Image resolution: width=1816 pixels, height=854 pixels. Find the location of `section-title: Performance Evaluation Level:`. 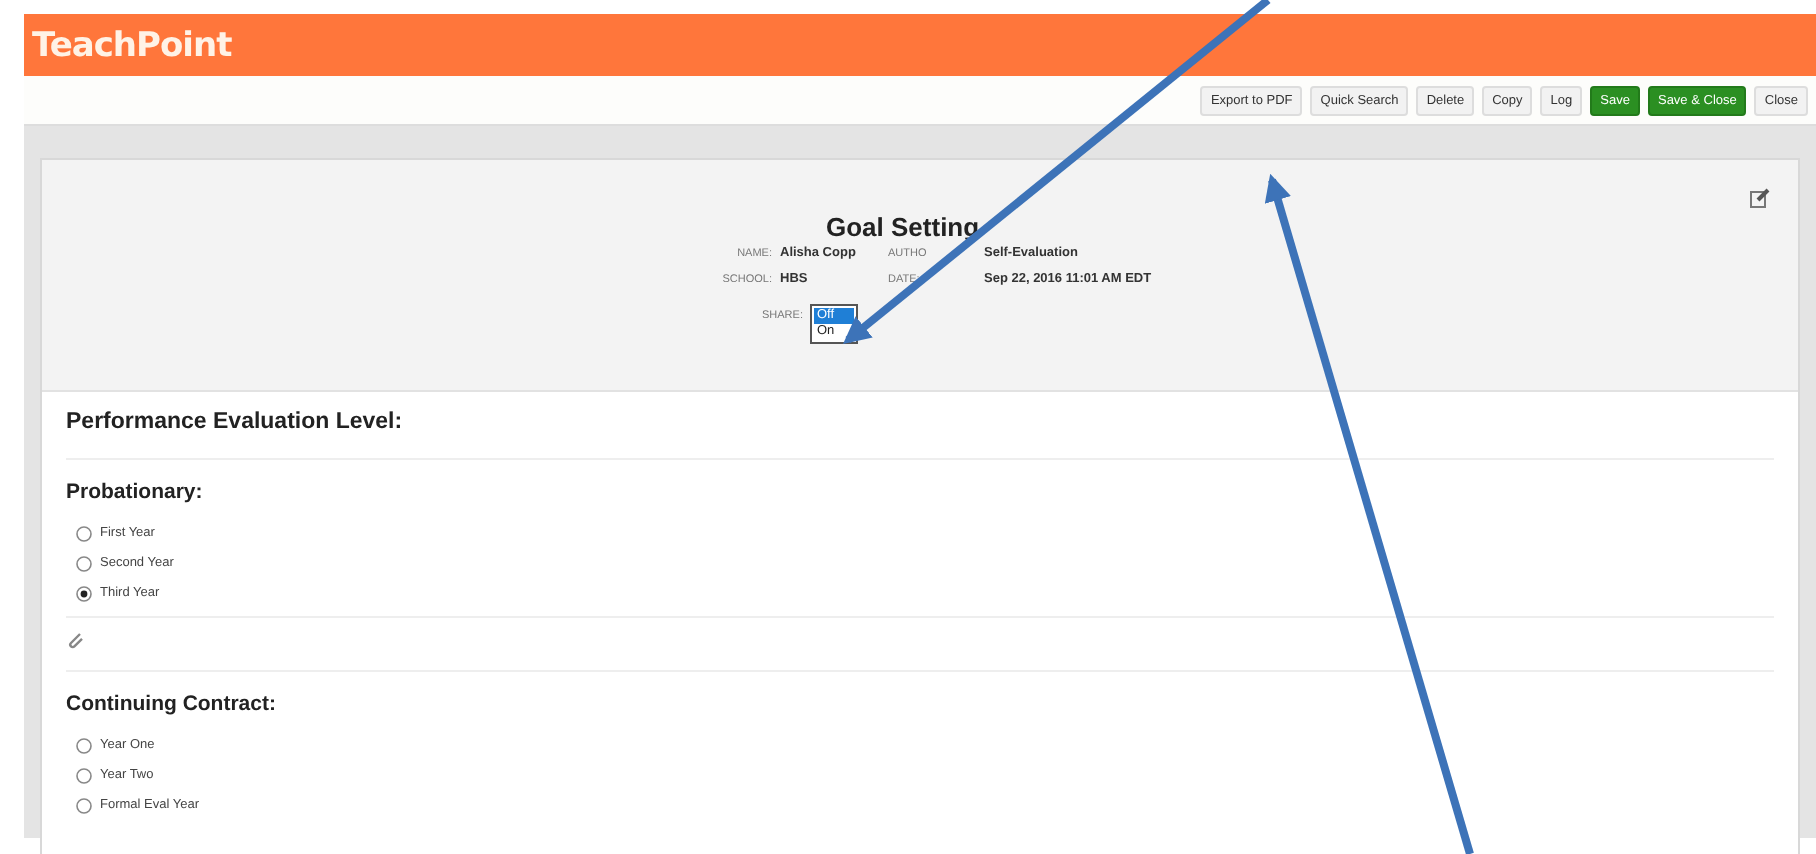

section-title: Performance Evaluation Level: is located at coordinates (920, 432).